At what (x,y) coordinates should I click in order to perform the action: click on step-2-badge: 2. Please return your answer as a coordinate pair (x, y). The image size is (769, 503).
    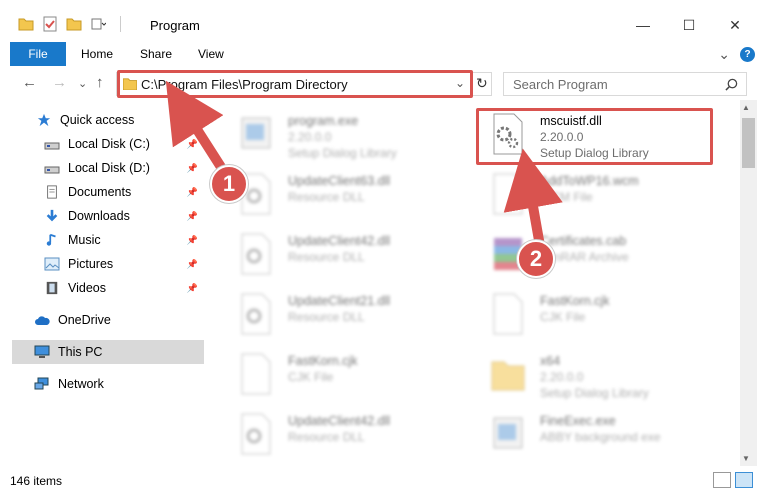
    Looking at the image, I should click on (536, 259).